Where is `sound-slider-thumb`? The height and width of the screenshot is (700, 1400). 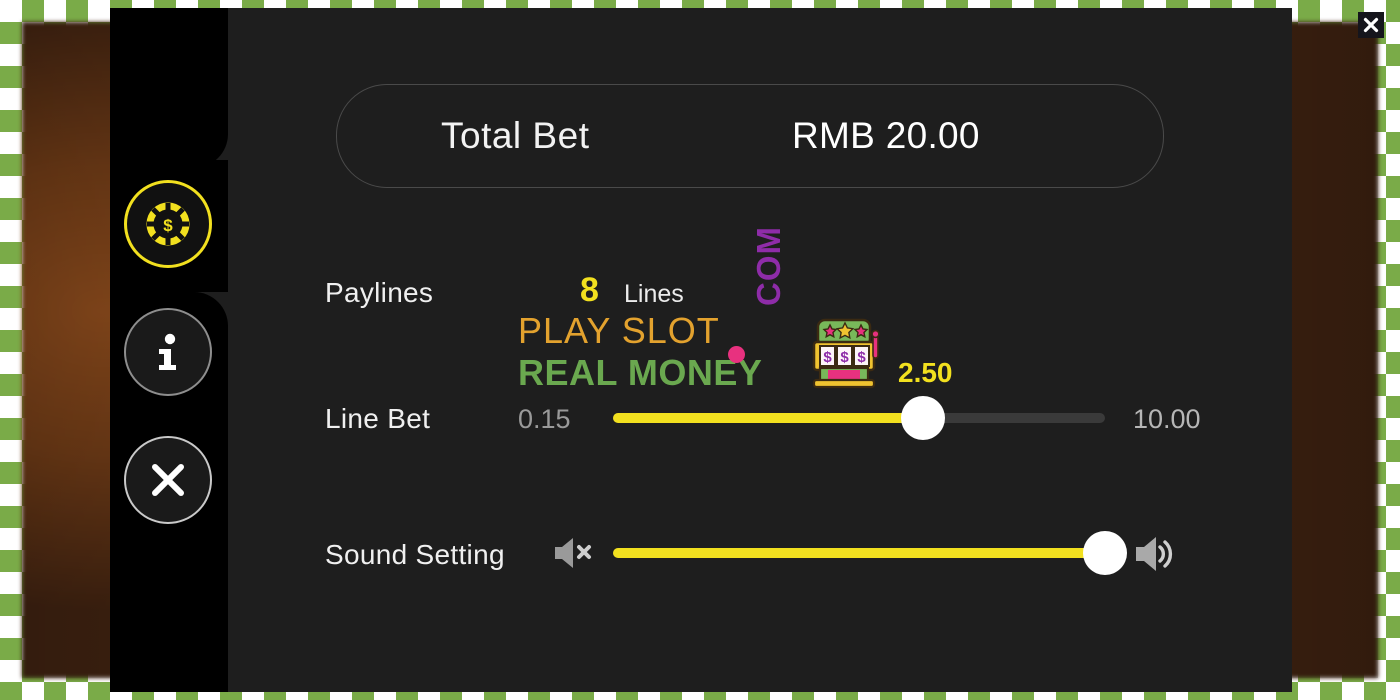 sound-slider-thumb is located at coordinates (1105, 553).